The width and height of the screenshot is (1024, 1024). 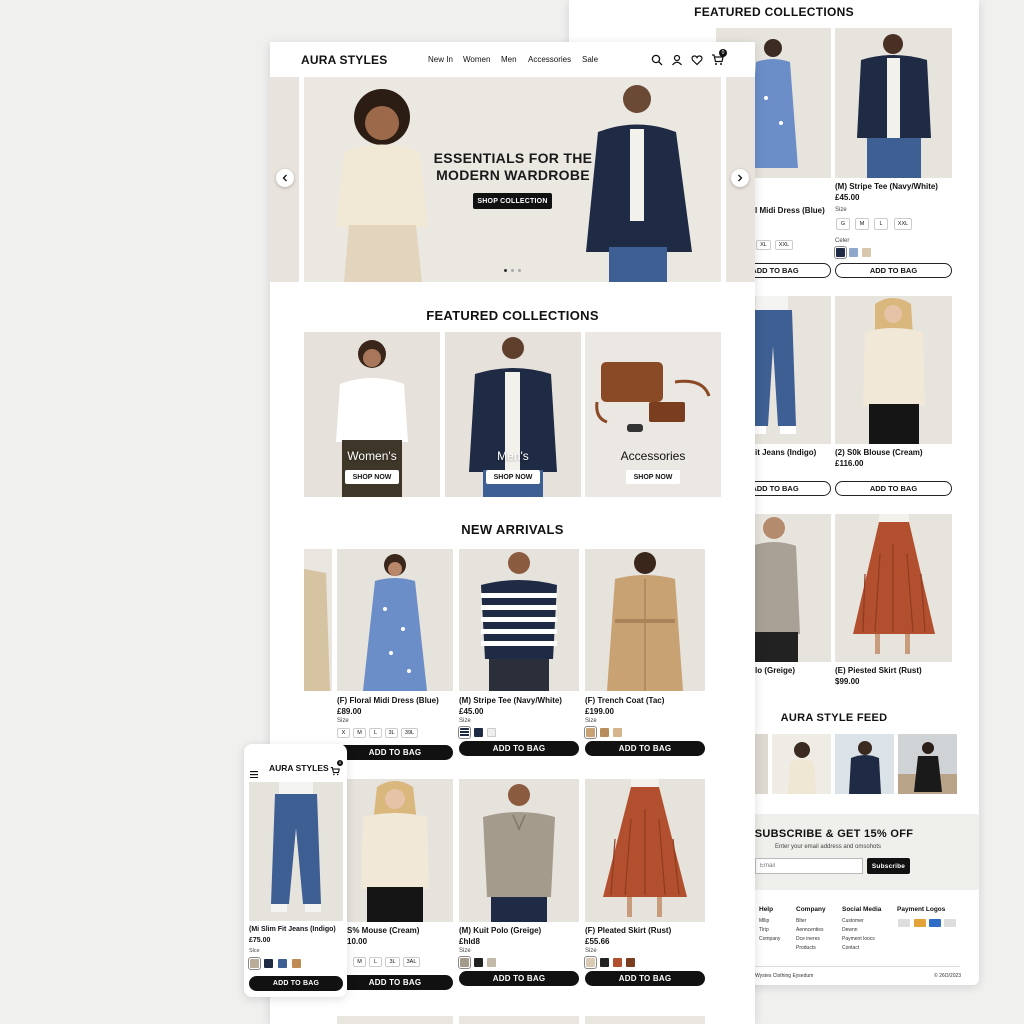 I want to click on size-option: 3AL, so click(x=411, y=962).